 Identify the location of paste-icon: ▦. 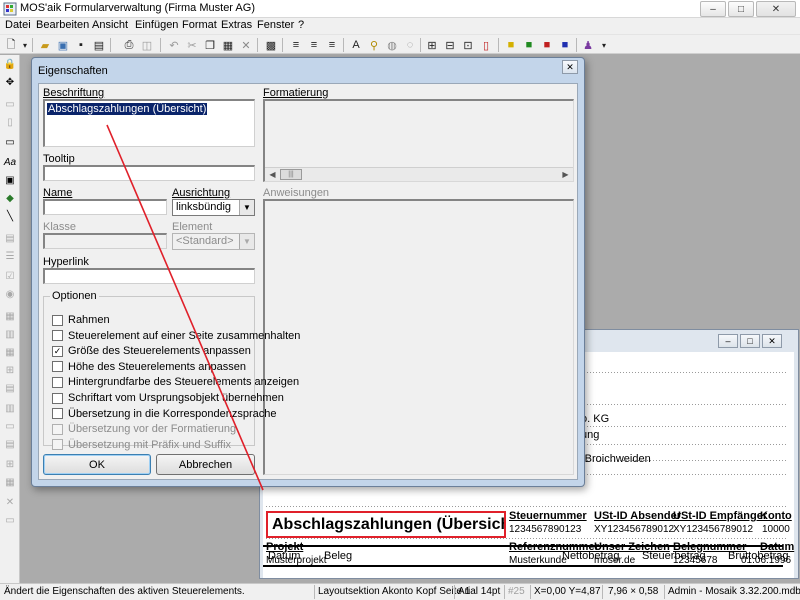
(228, 45).